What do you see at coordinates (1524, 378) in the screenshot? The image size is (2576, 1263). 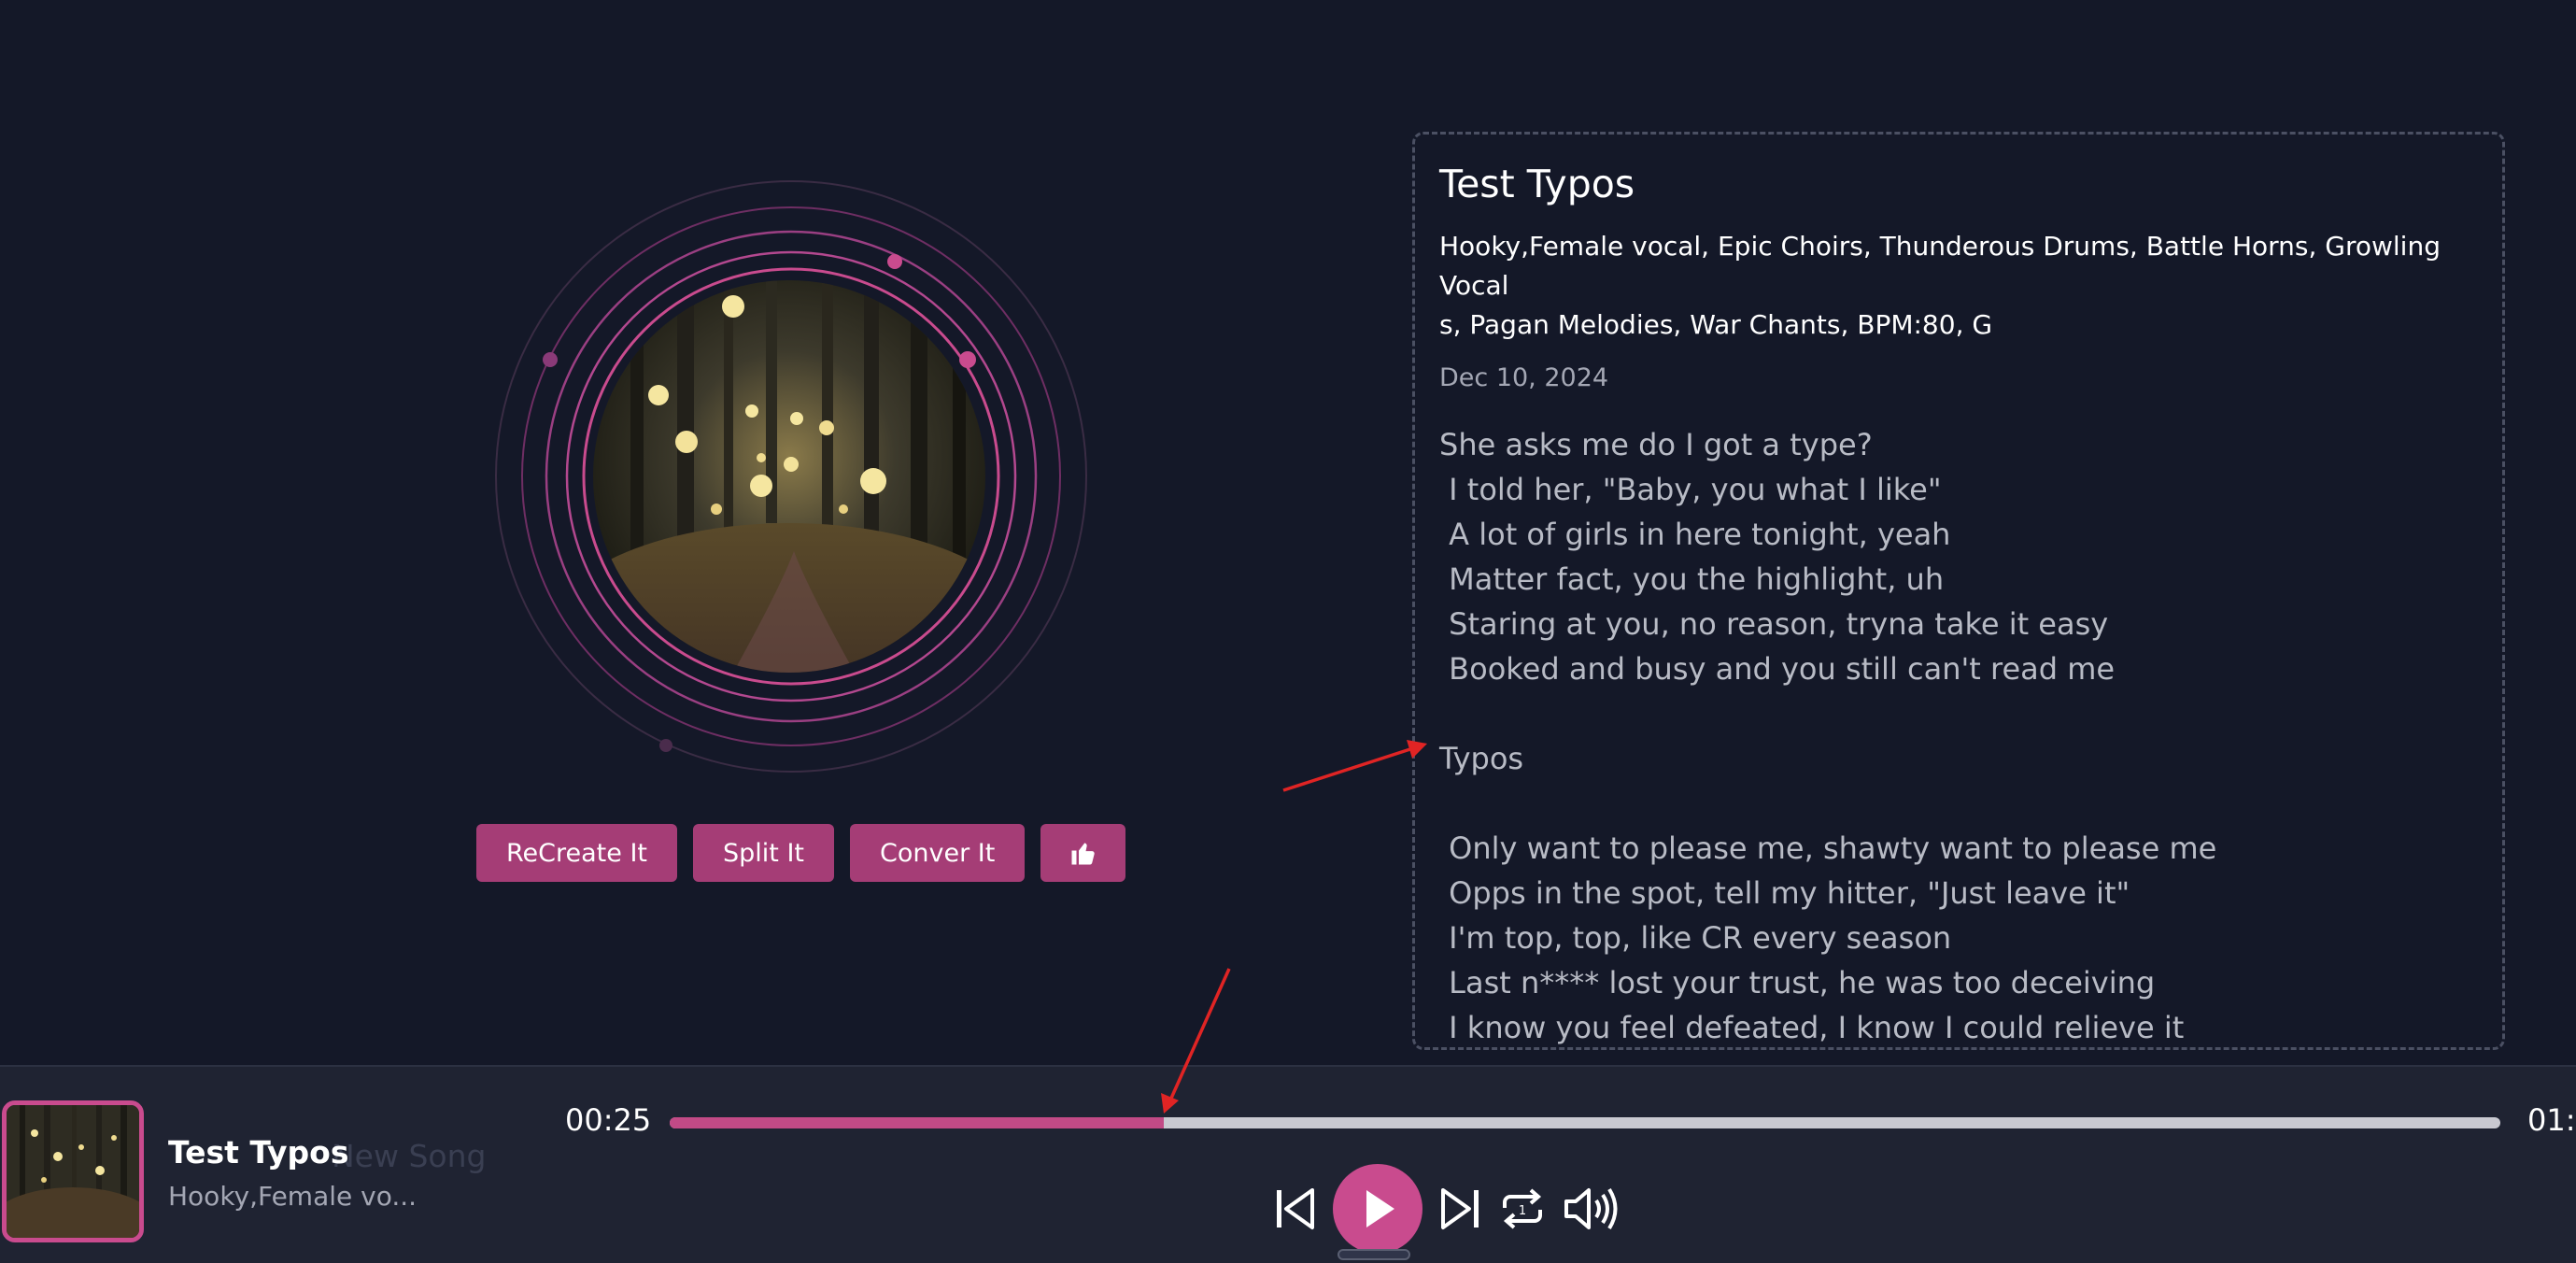 I see `song-date: Dec 10, 2024` at bounding box center [1524, 378].